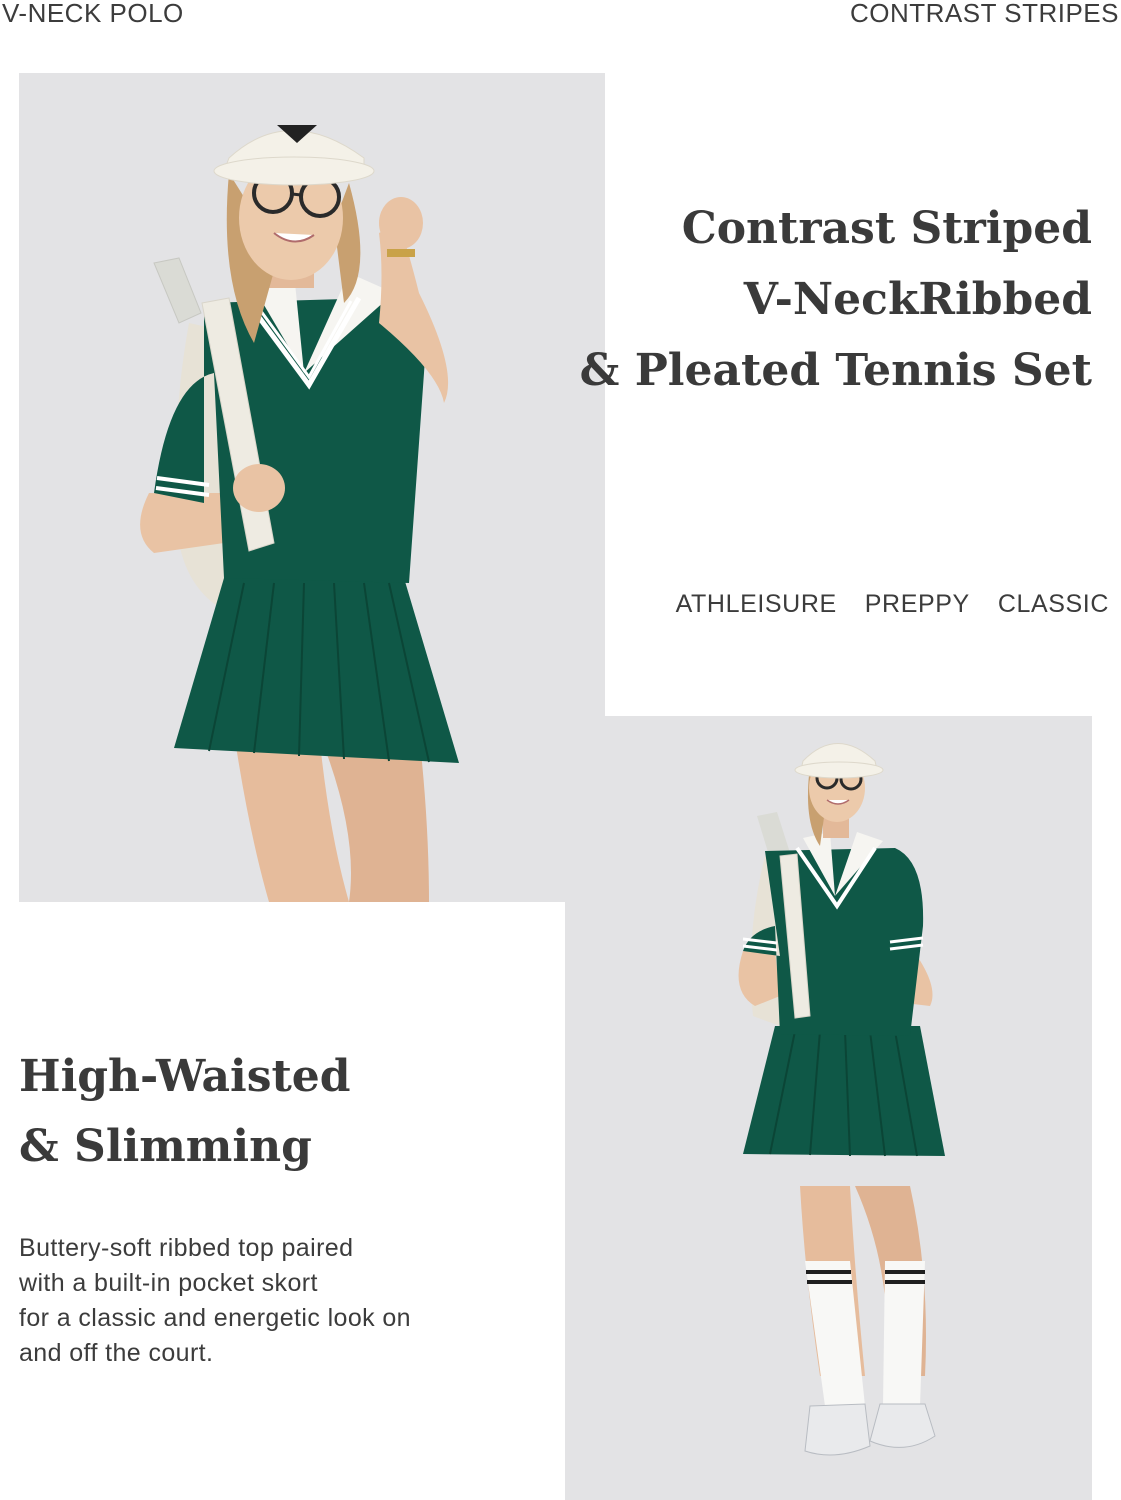 The width and height of the screenshot is (1121, 1500). I want to click on description-line-4: and off the court., so click(116, 1353).